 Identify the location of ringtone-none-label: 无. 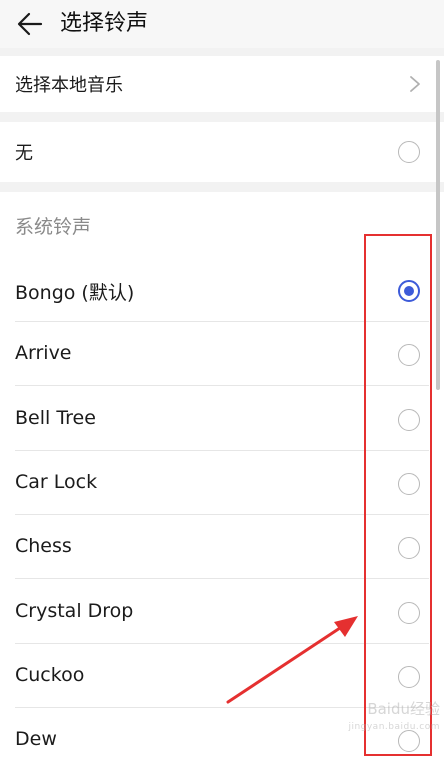
(24, 153).